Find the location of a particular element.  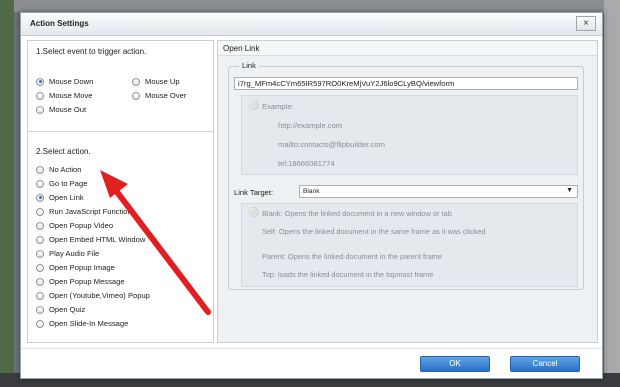

radio-label: Play Audio File is located at coordinates (74, 253).